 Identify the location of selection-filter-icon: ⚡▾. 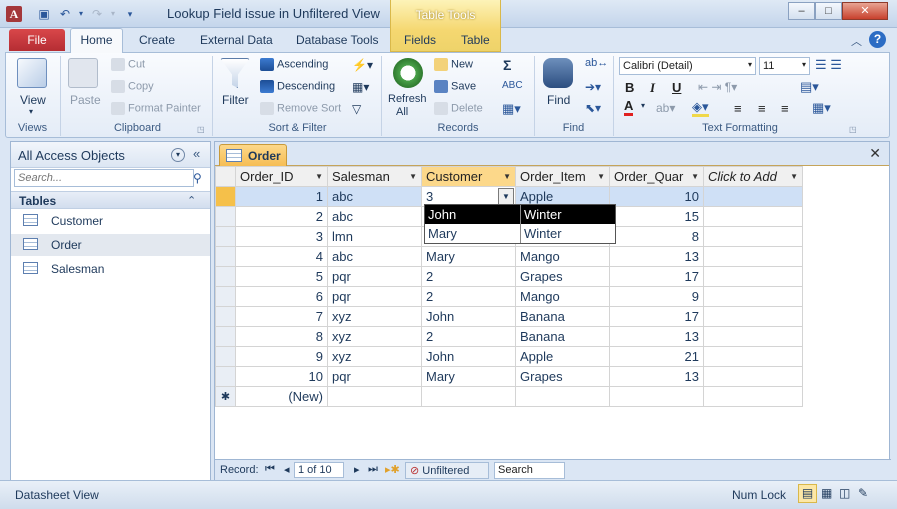
(362, 65).